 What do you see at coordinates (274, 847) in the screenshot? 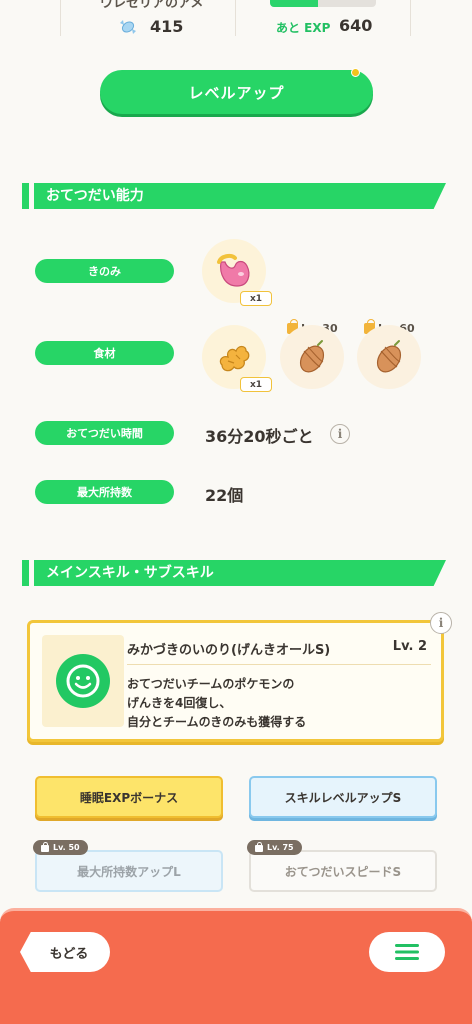
I see `sub-skill-lock-badge: Lv. 75` at bounding box center [274, 847].